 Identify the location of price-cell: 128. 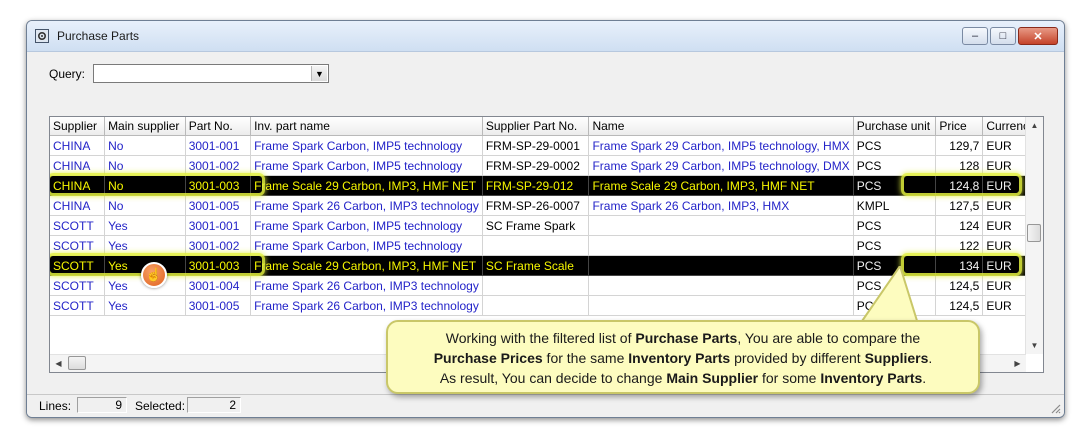
(959, 165).